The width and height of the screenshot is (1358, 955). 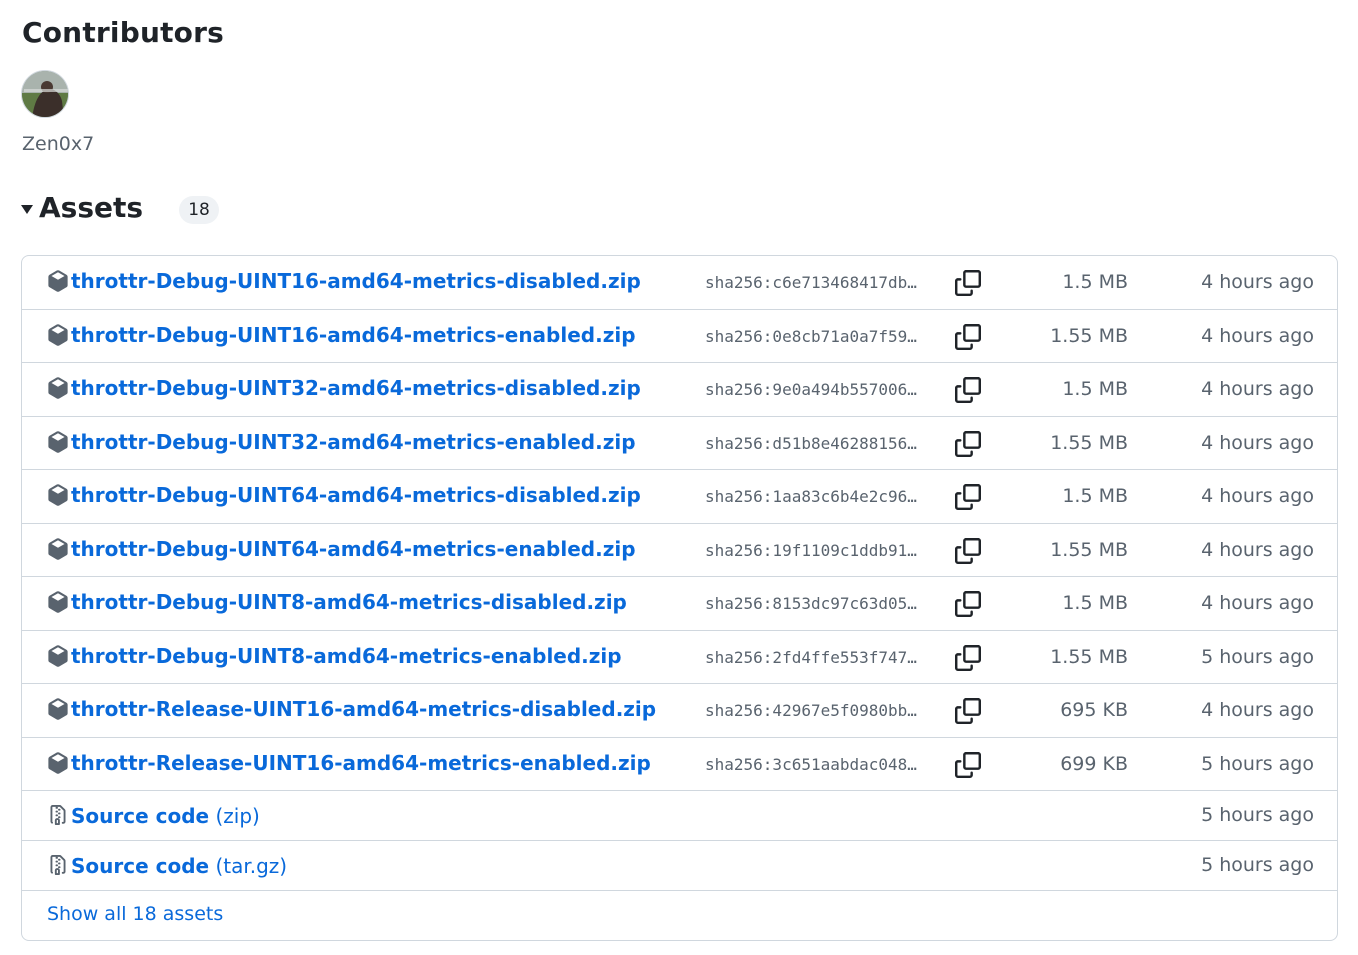 What do you see at coordinates (58, 144) in the screenshot?
I see `contributor-name: Zen0x7` at bounding box center [58, 144].